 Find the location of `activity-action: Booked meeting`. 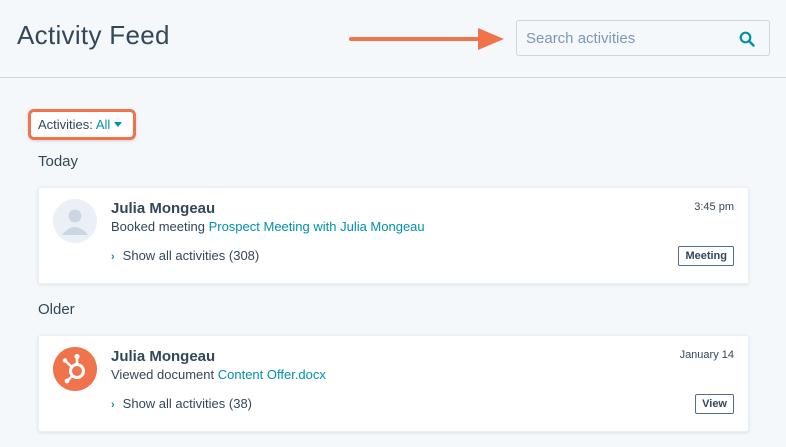

activity-action: Booked meeting is located at coordinates (158, 226).